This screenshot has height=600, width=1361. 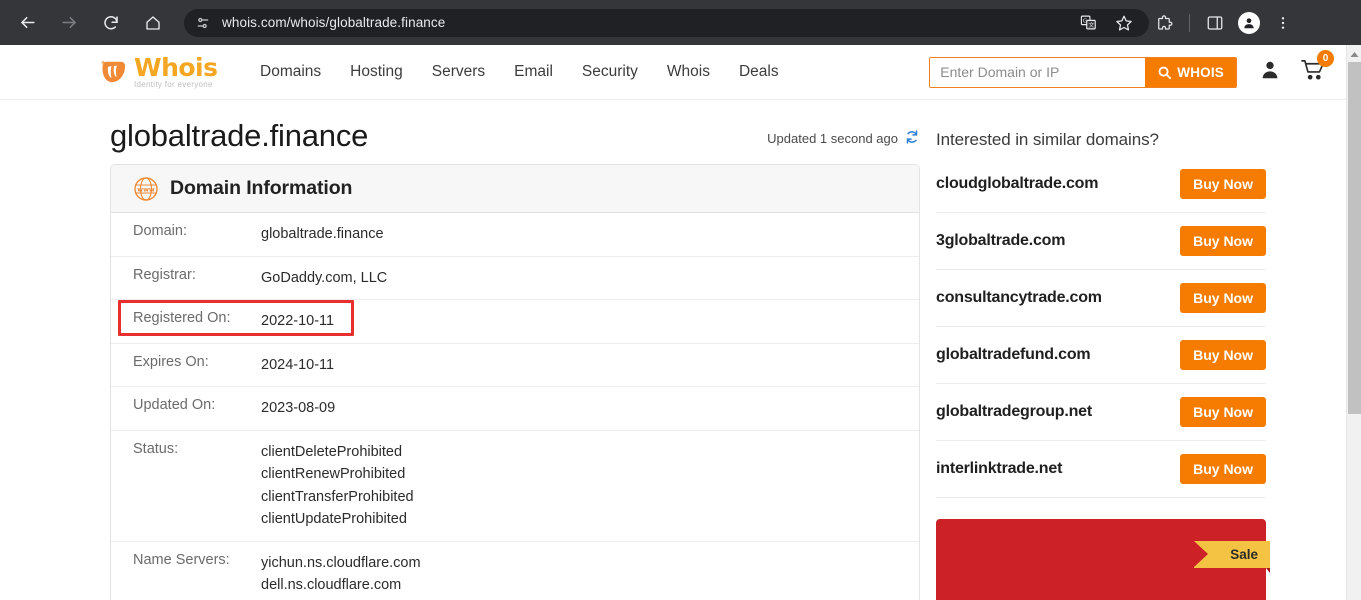 I want to click on row-value-line: 2022-10-11, so click(x=298, y=321).